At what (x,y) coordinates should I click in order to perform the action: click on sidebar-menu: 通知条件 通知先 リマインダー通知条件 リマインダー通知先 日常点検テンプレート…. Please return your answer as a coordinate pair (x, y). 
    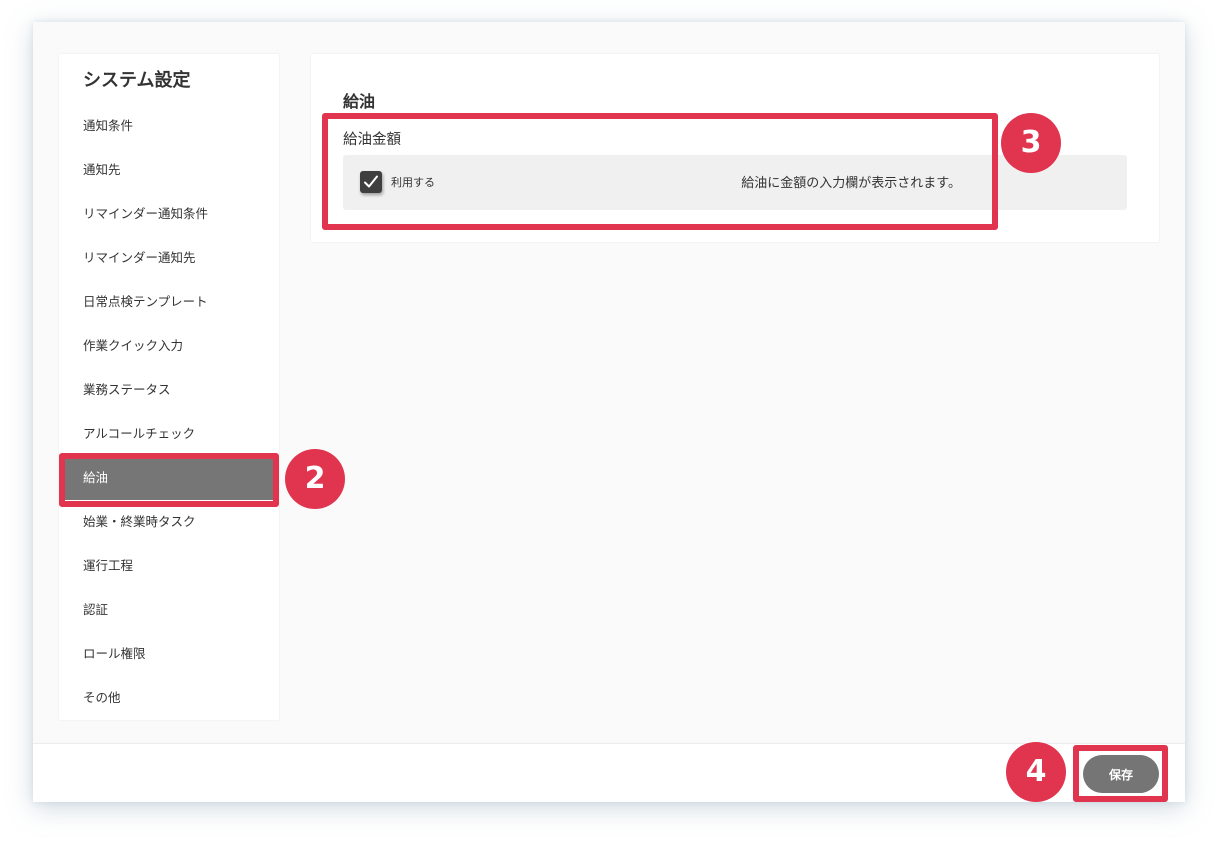
    Looking at the image, I should click on (169, 412).